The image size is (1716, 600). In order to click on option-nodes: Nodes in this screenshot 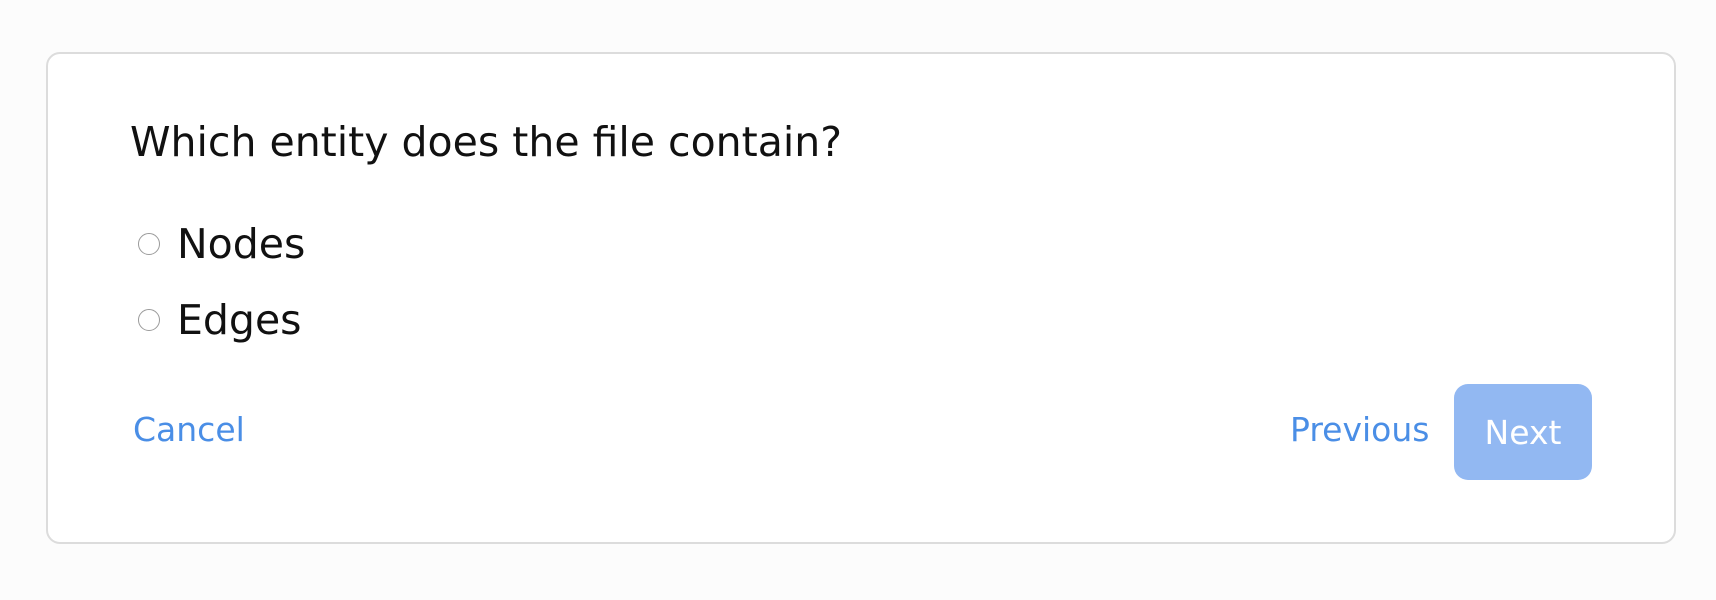, I will do `click(221, 244)`.